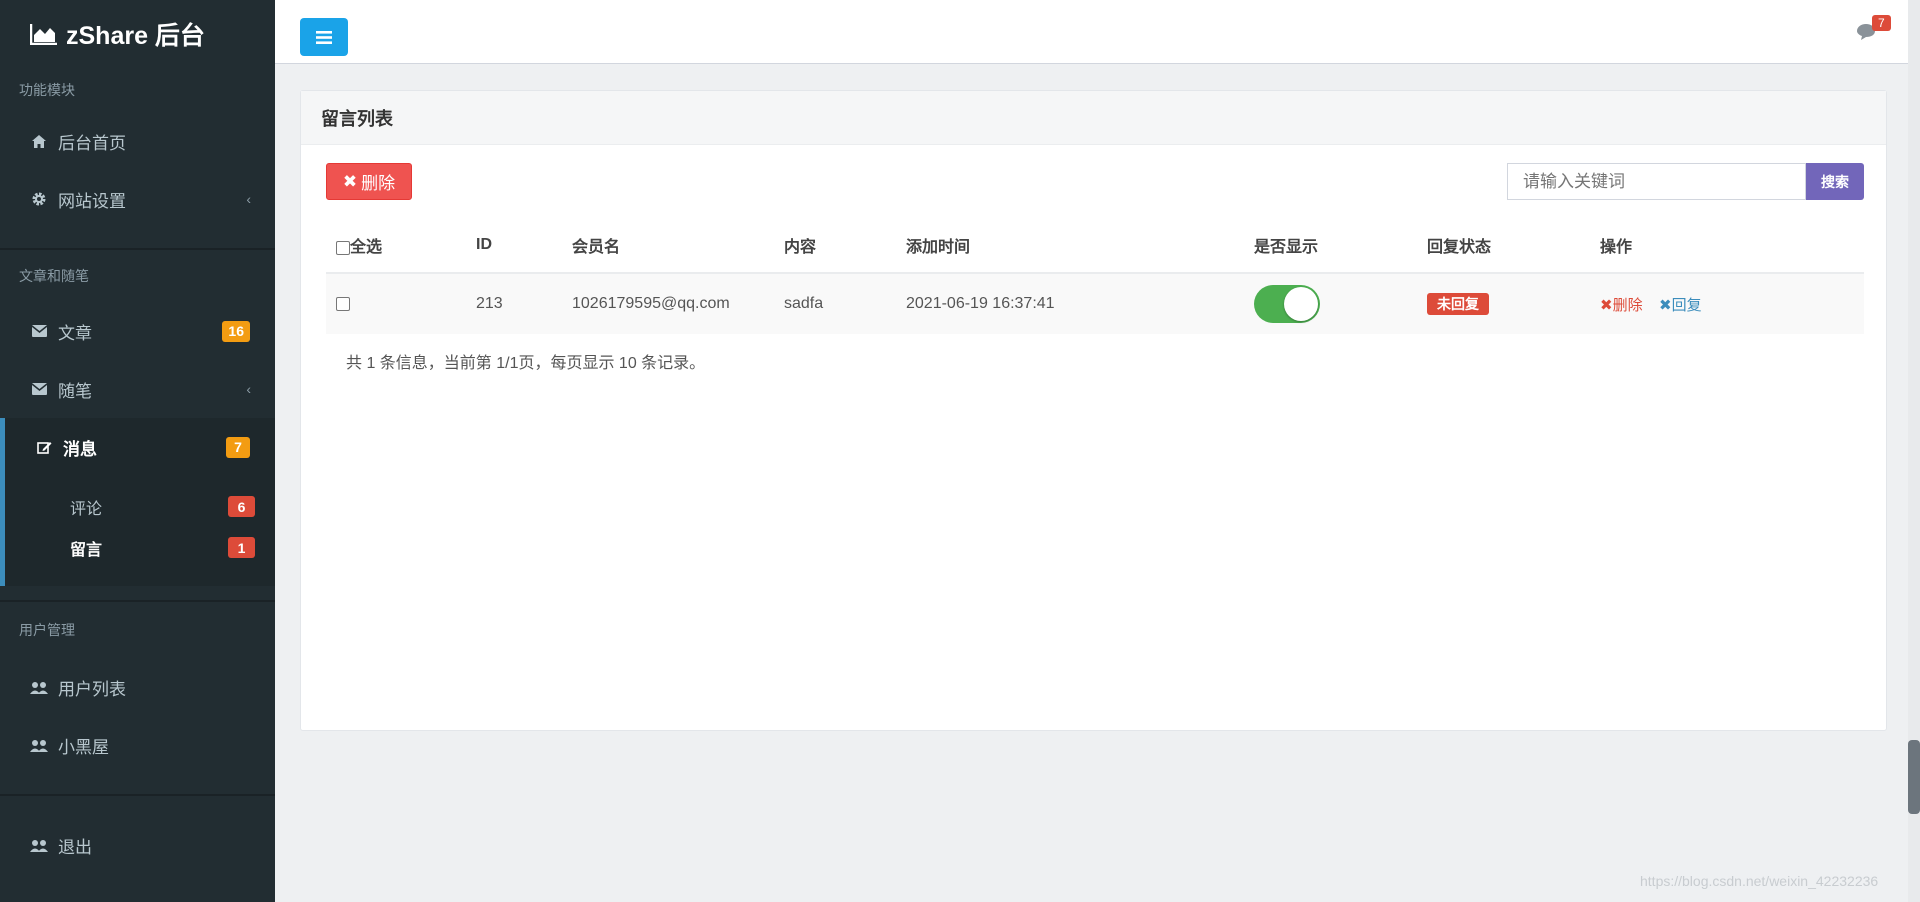 This screenshot has height=902, width=1920. I want to click on hamburger-icon, so click(324, 37).